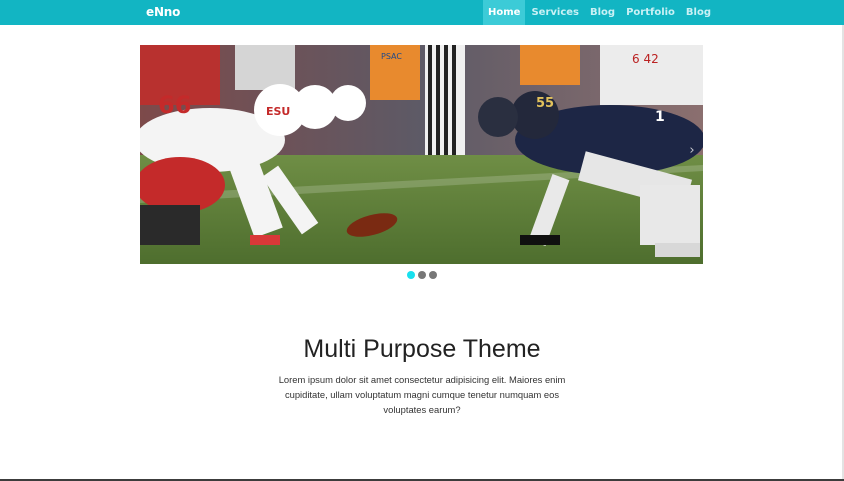 The width and height of the screenshot is (844, 481). What do you see at coordinates (422, 12) in the screenshot?
I see `top-navbar: eNno Home Services Blog Portfolio Blog` at bounding box center [422, 12].